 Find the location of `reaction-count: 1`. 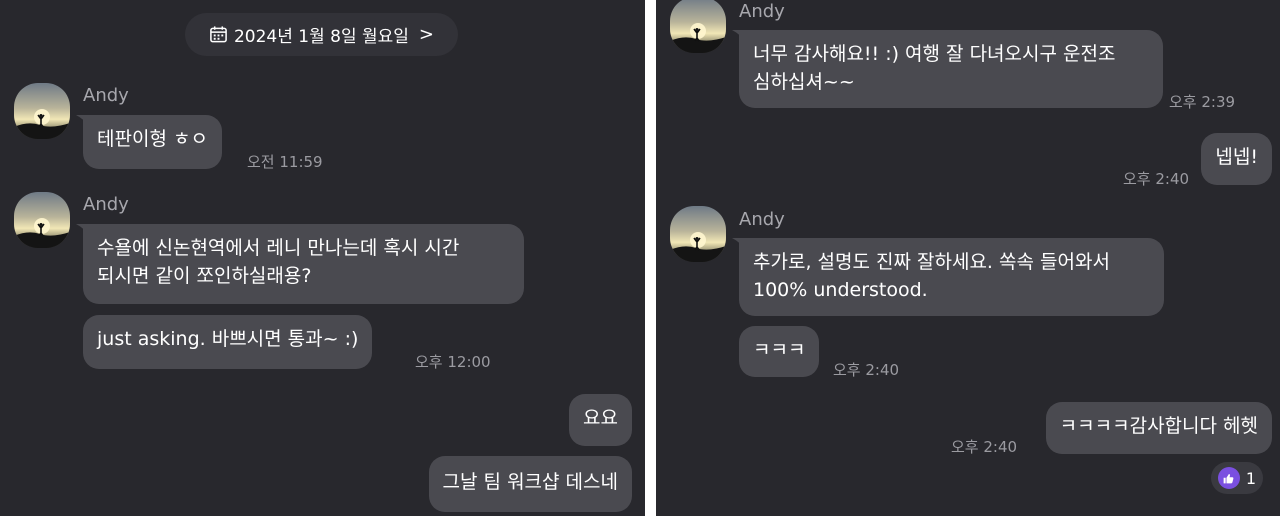

reaction-count: 1 is located at coordinates (1251, 478).